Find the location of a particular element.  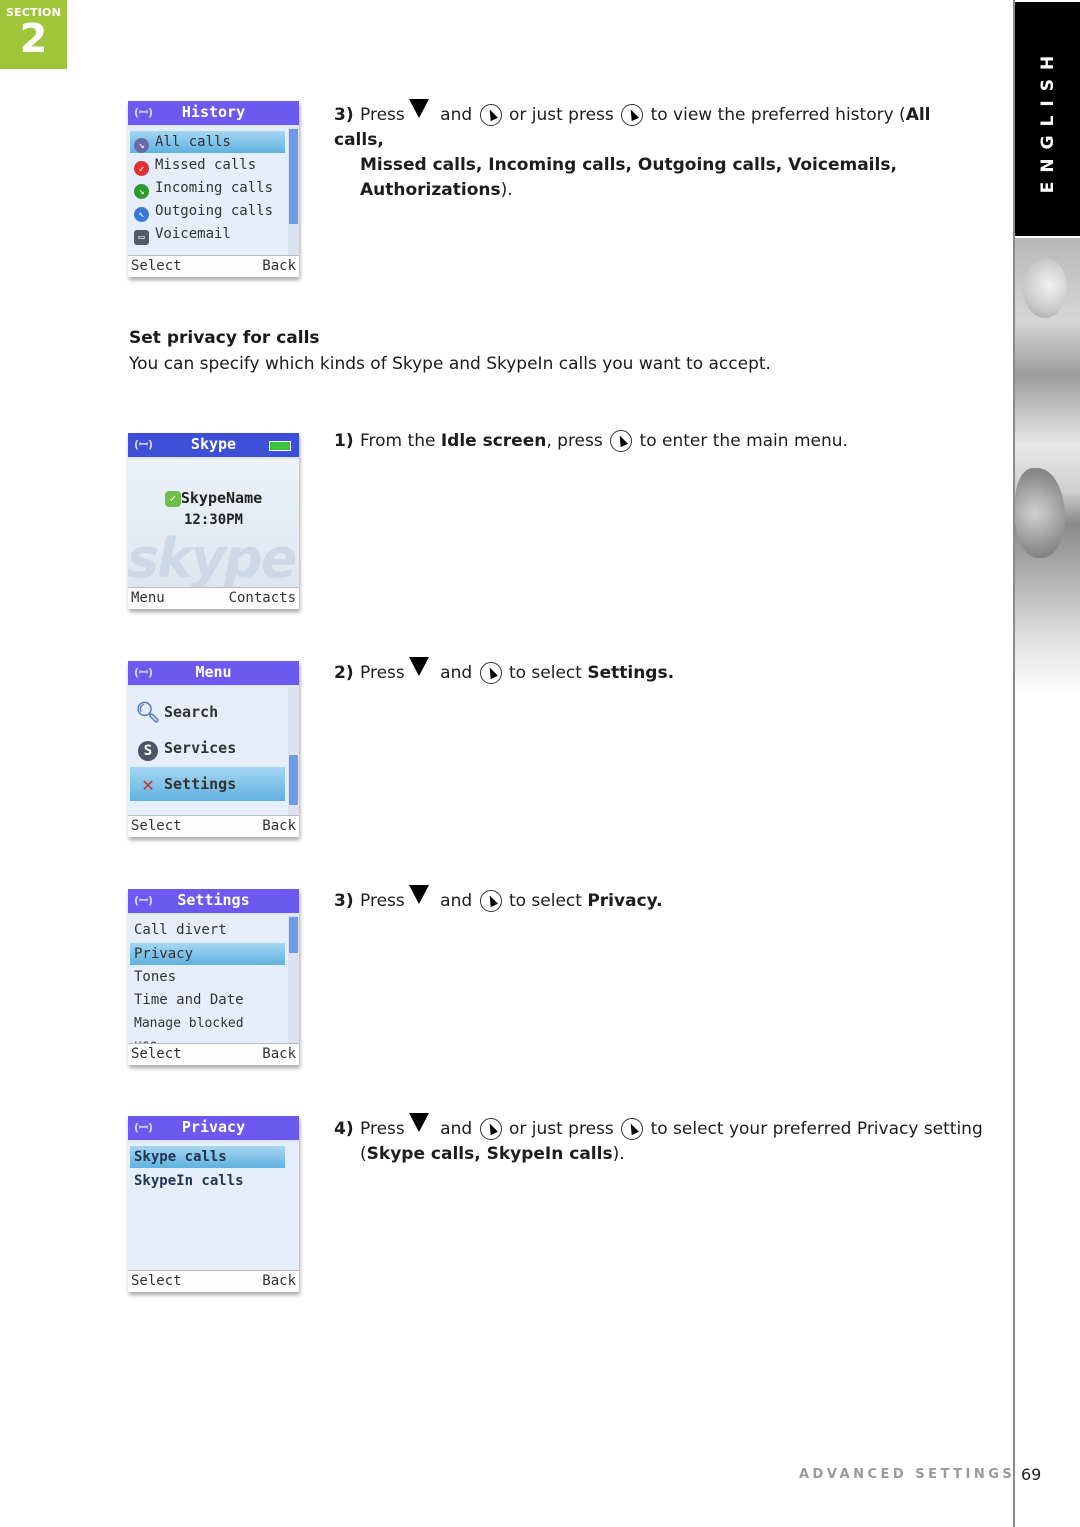

language-label: ENGLISH is located at coordinates (1047, 120).